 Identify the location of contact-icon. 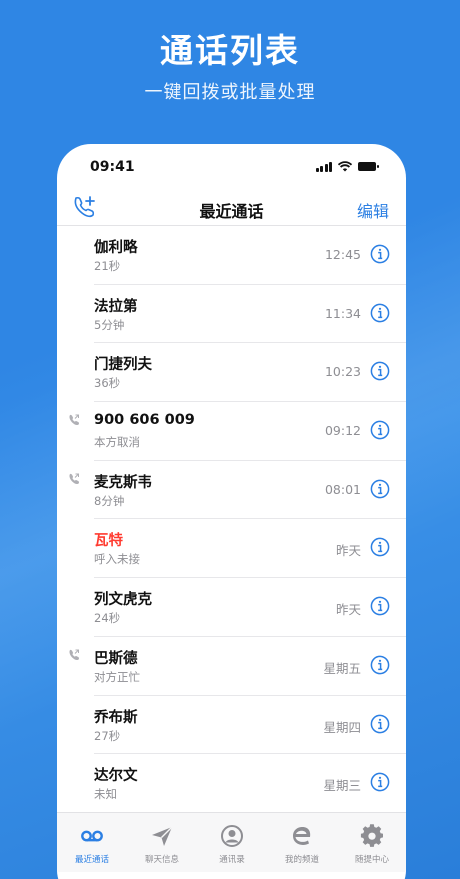
(232, 836).